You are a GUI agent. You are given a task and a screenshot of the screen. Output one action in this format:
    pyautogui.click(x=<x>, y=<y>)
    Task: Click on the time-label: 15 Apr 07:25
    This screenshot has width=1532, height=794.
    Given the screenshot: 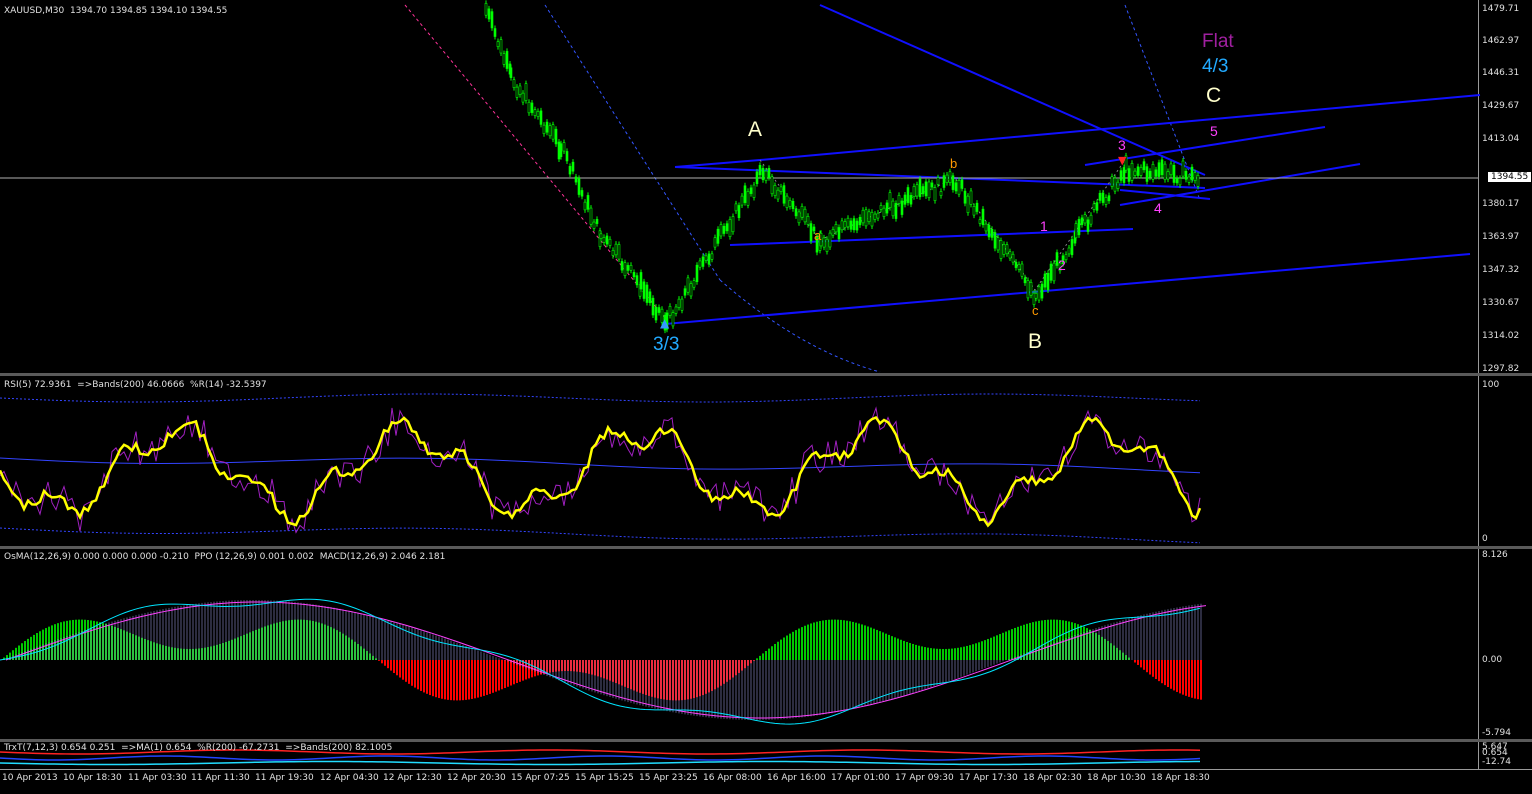 What is the action you would take?
    pyautogui.click(x=540, y=778)
    